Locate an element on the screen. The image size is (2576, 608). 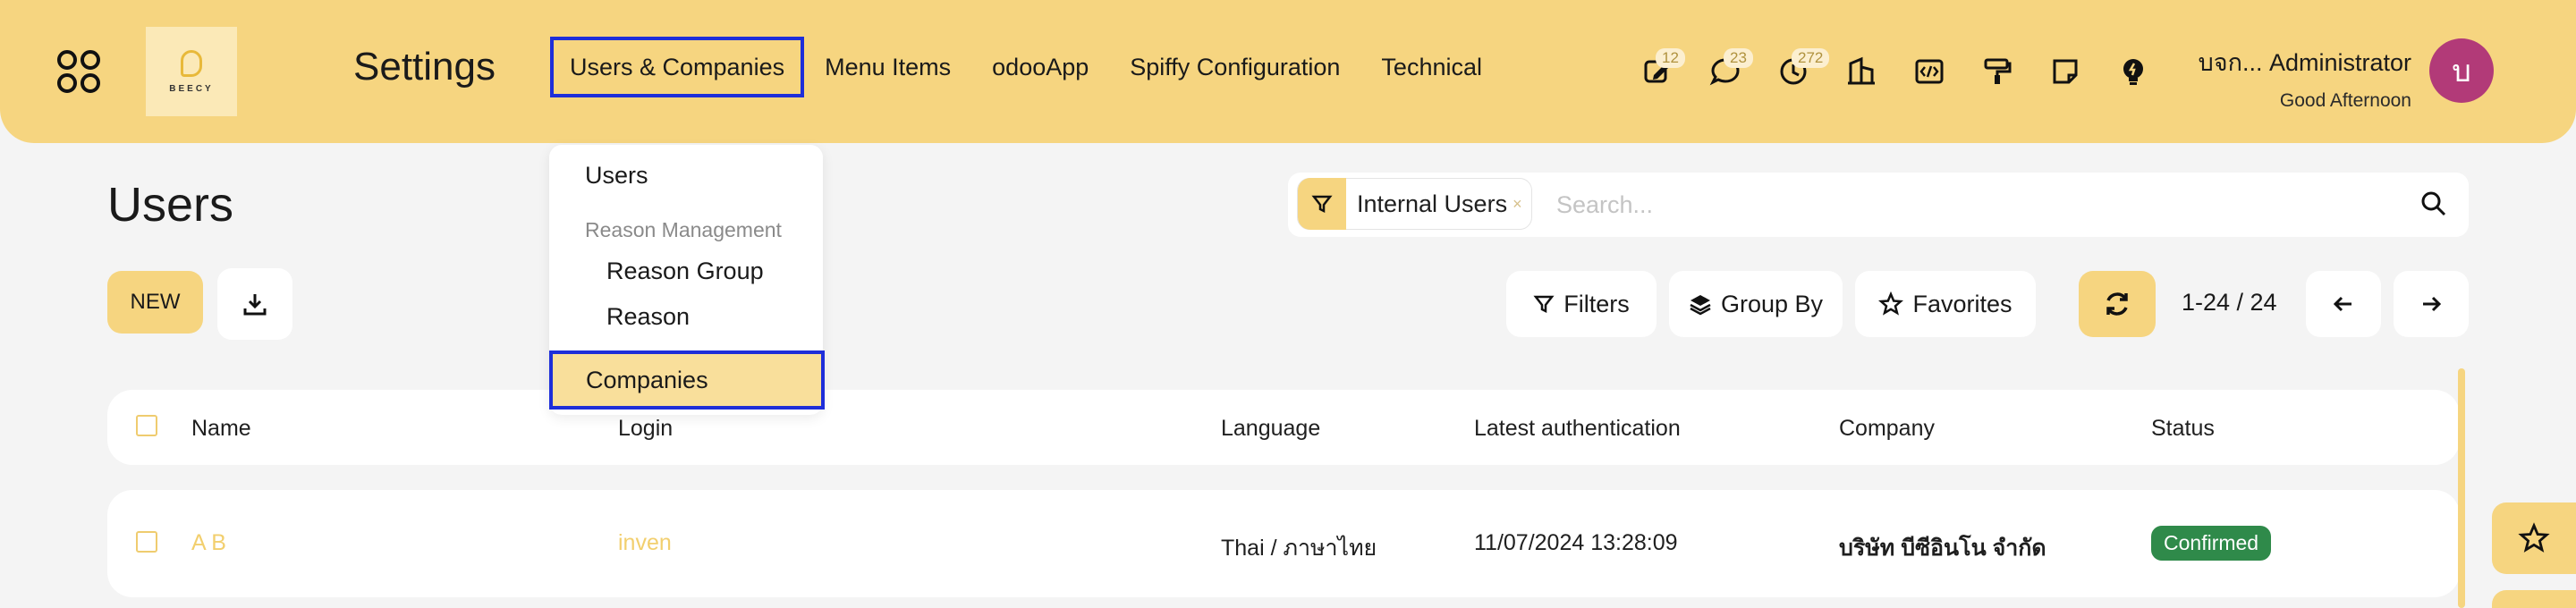
search-input is located at coordinates (1958, 204).